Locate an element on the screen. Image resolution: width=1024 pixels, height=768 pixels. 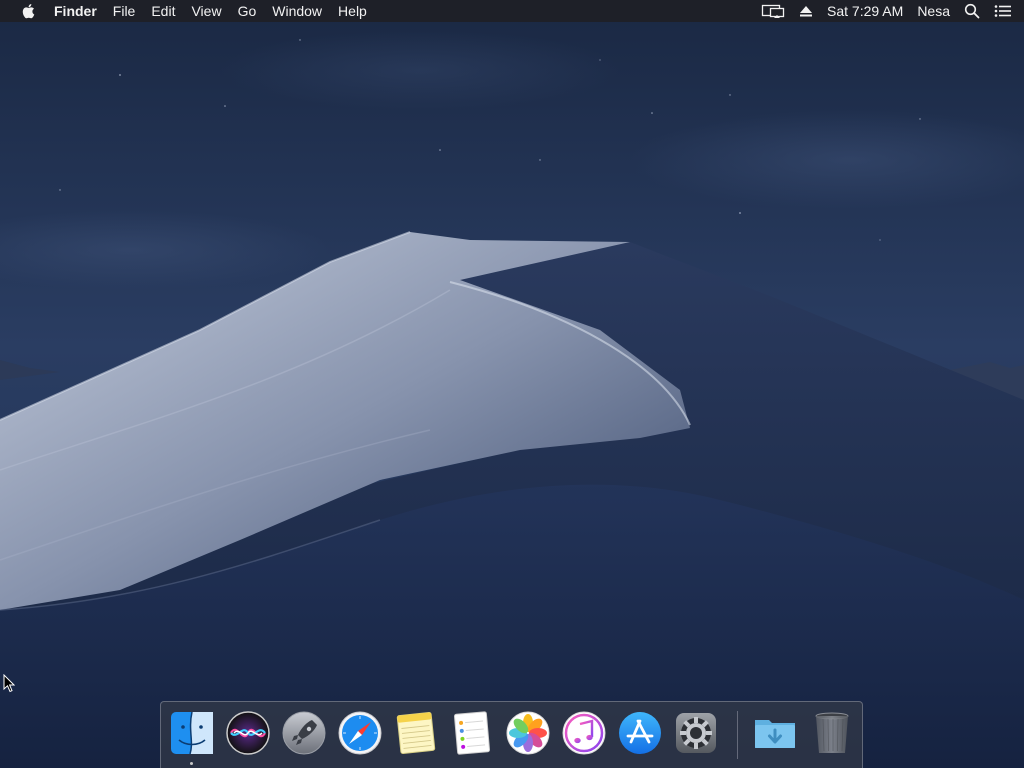
itunes-icon is located at coordinates (584, 733).